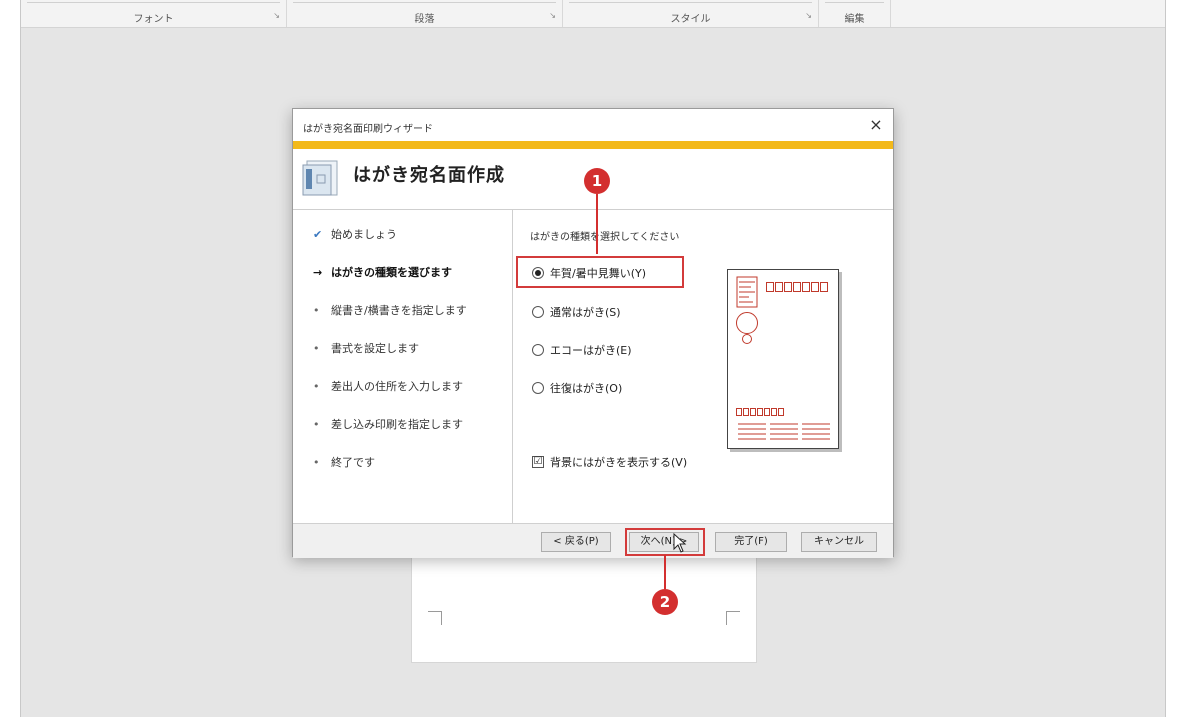 This screenshot has width=1200, height=717. What do you see at coordinates (797, 287) in the screenshot?
I see `zip-code-boxes` at bounding box center [797, 287].